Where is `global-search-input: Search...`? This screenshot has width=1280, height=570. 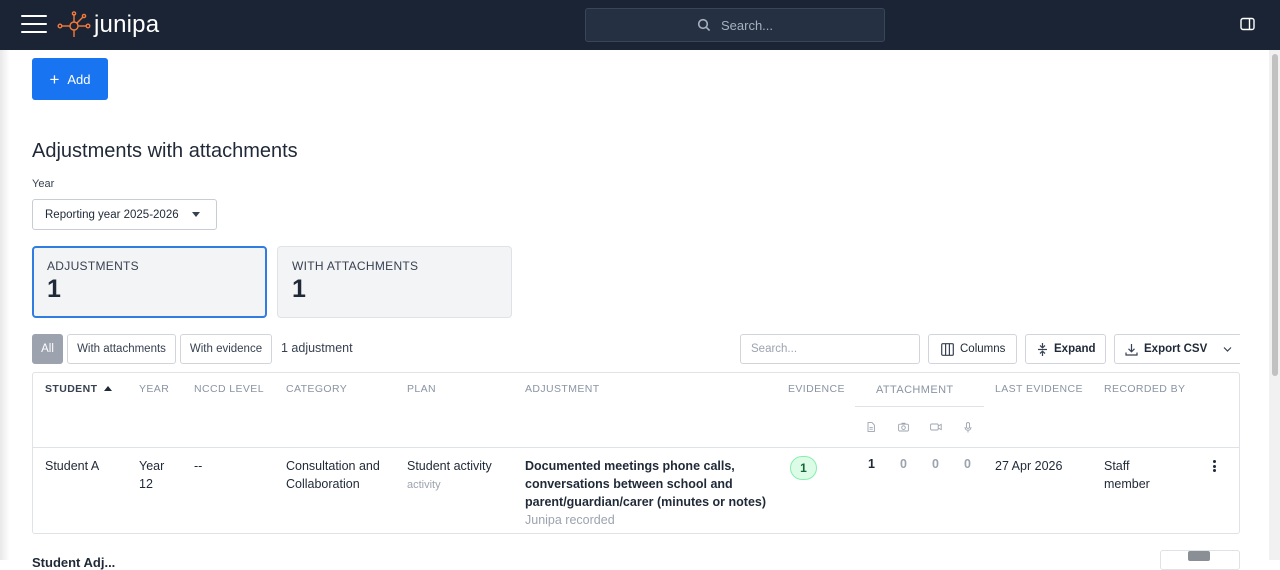 global-search-input: Search... is located at coordinates (735, 25).